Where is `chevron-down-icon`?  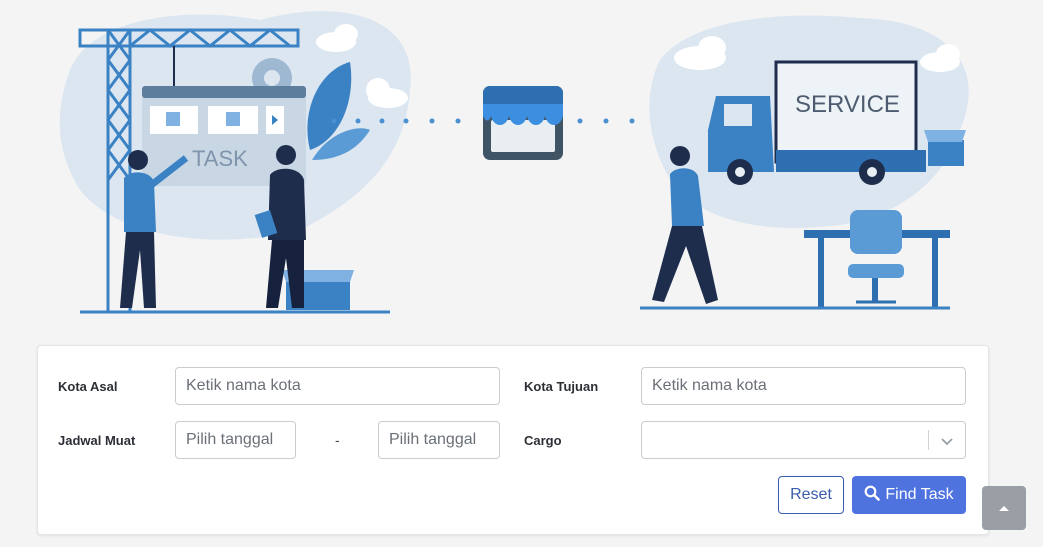 chevron-down-icon is located at coordinates (947, 443).